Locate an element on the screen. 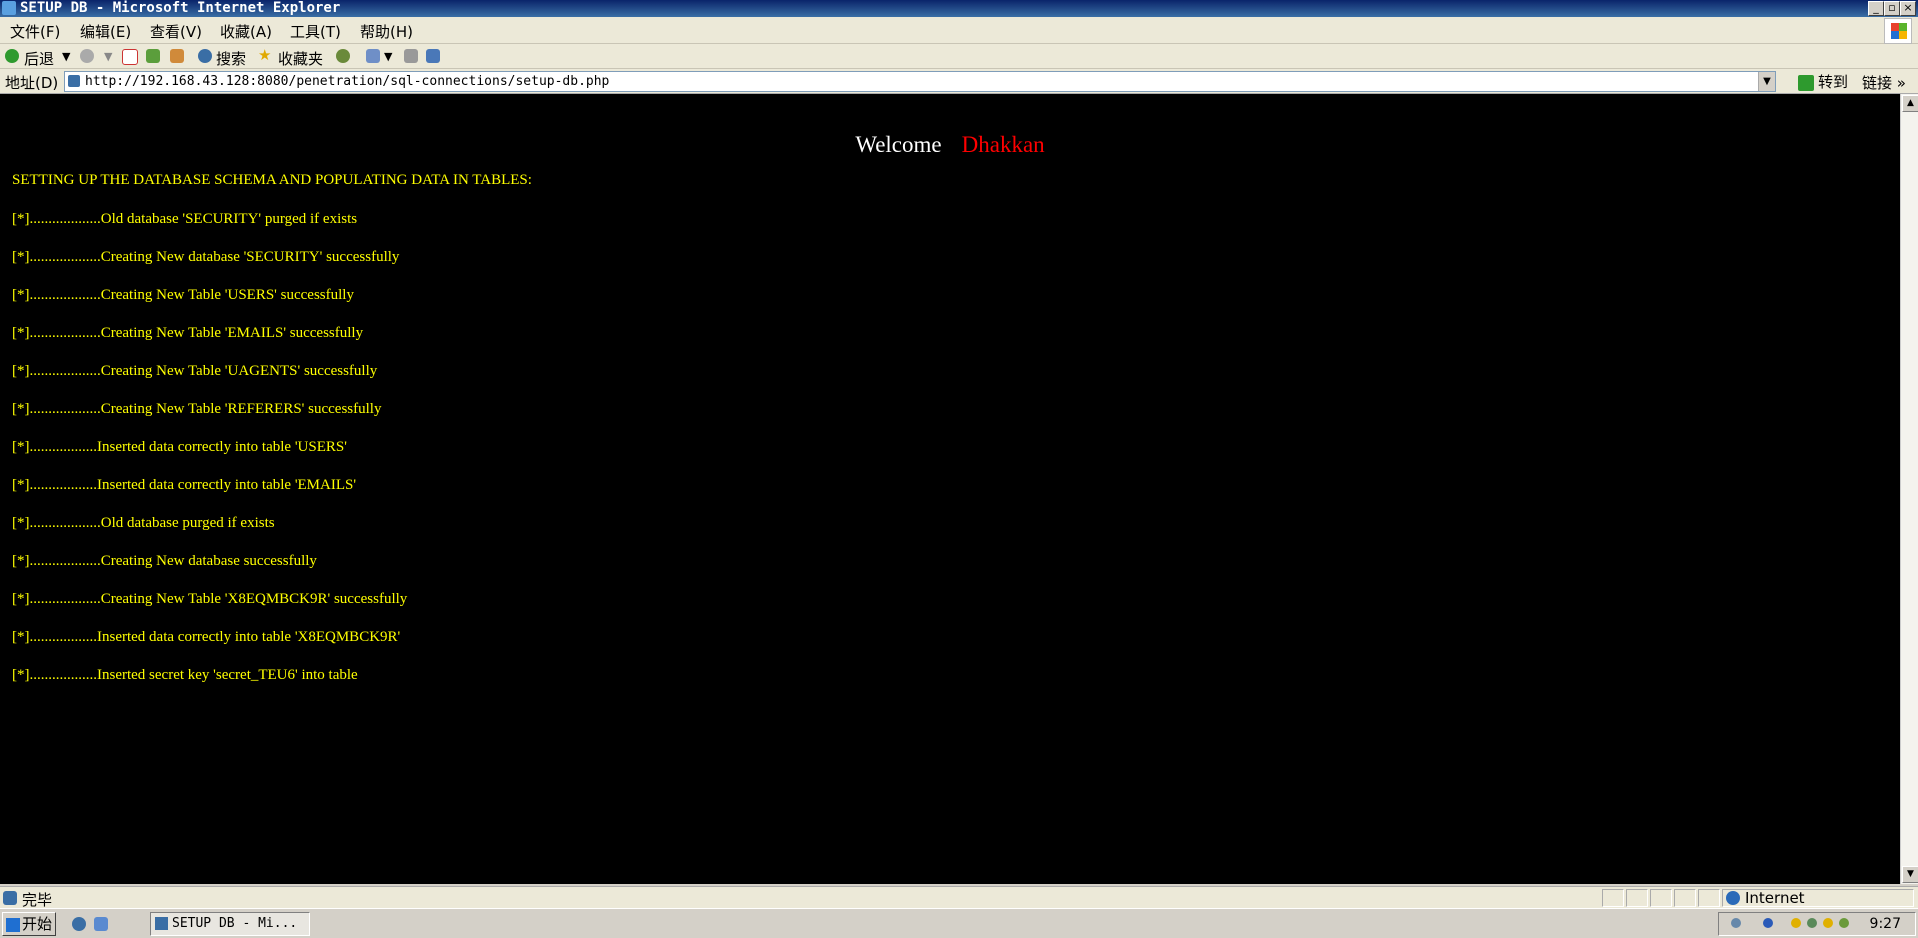 The height and width of the screenshot is (938, 1918). welcome-name: Dhakkan is located at coordinates (1003, 144).